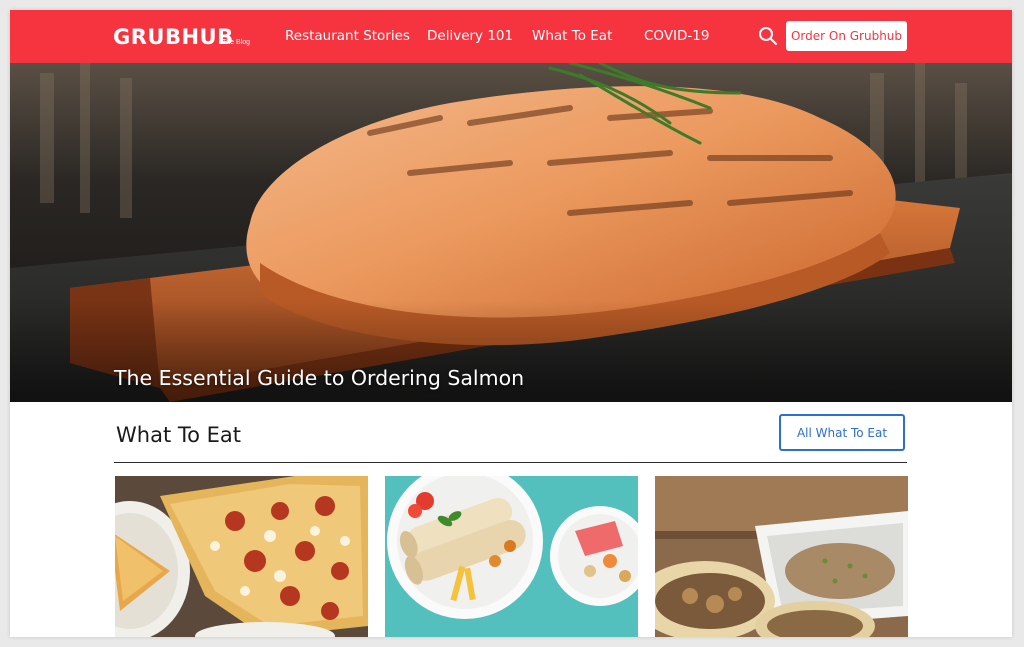 This screenshot has height=647, width=1024. I want to click on nav-link-restaurant-stories: Restaurant Stories, so click(347, 36).